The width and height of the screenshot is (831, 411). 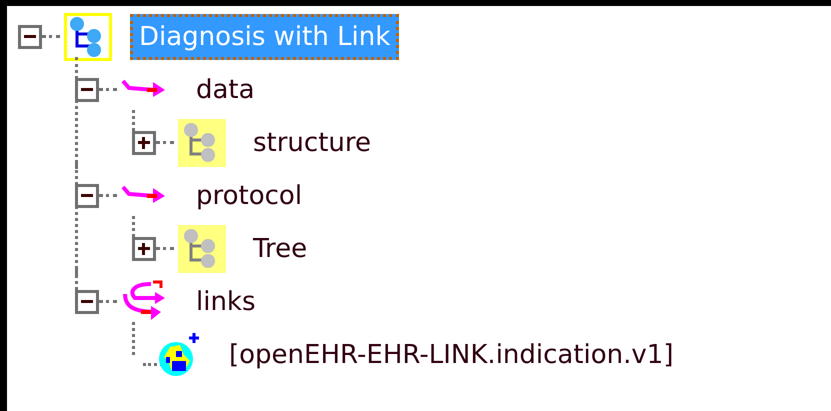 What do you see at coordinates (226, 301) in the screenshot?
I see `tree-item: links` at bounding box center [226, 301].